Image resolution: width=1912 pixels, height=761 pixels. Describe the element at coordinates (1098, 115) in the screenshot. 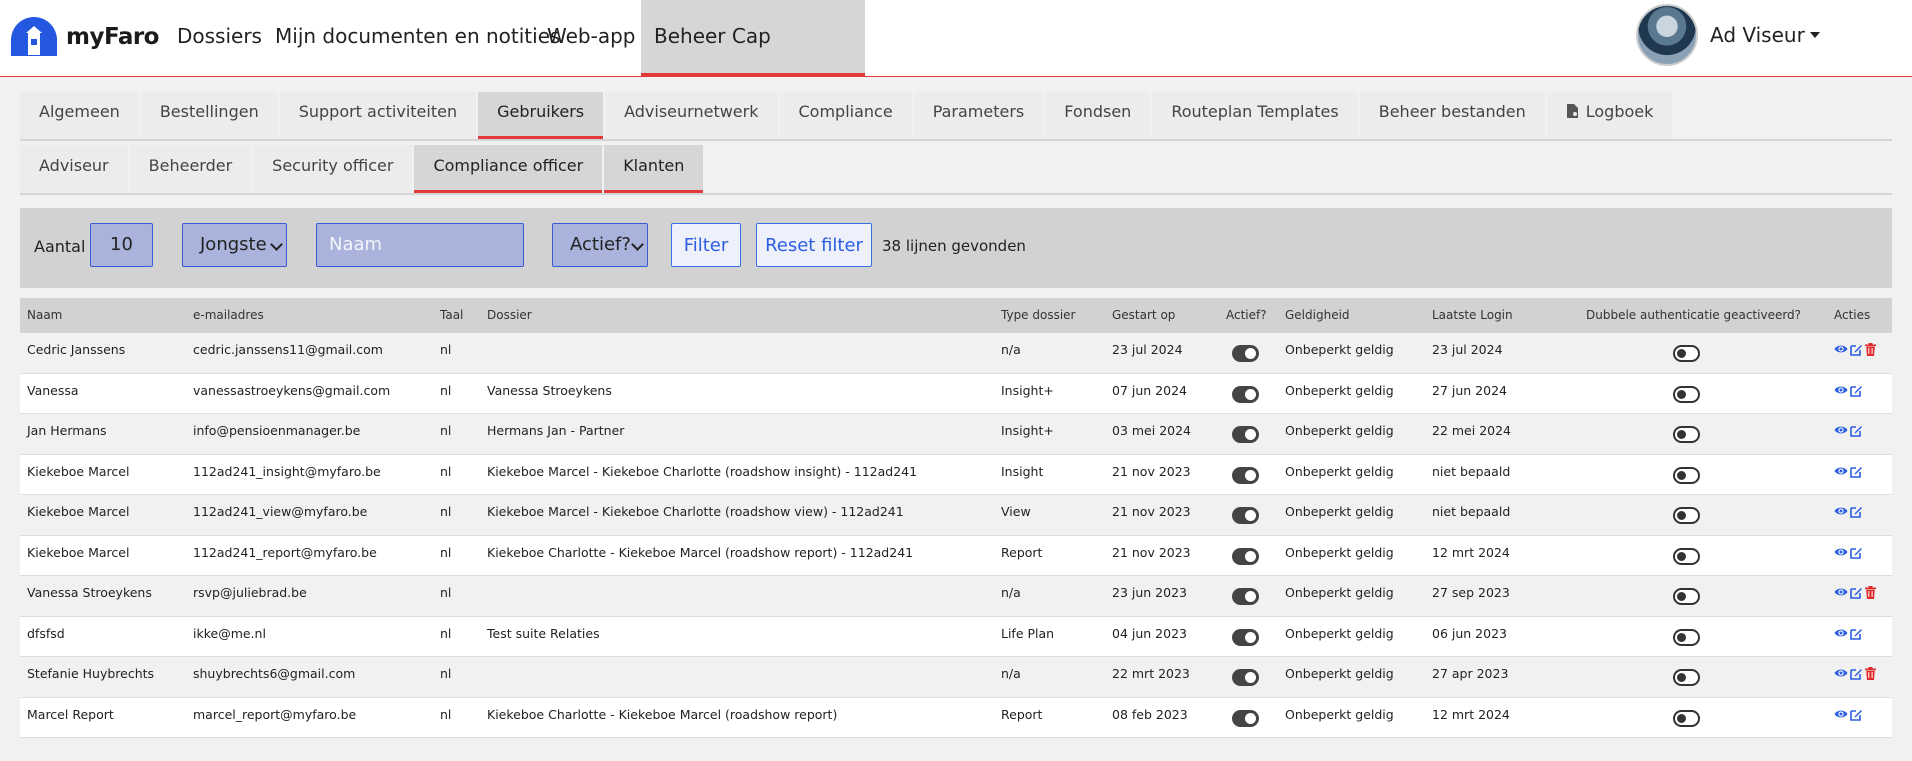

I see `tab-fondsen: Fondsen` at that location.